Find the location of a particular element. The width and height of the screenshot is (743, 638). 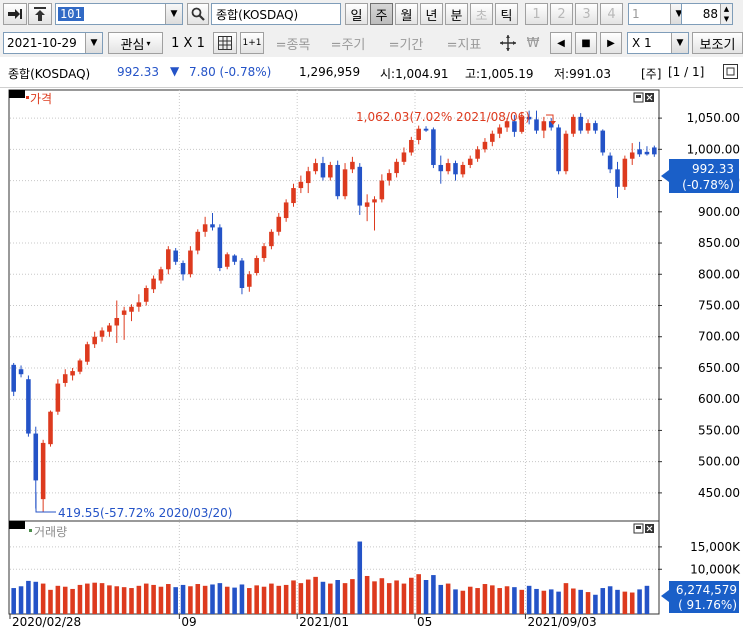

zoom-dropdown-arrow: ▼ is located at coordinates (679, 43).